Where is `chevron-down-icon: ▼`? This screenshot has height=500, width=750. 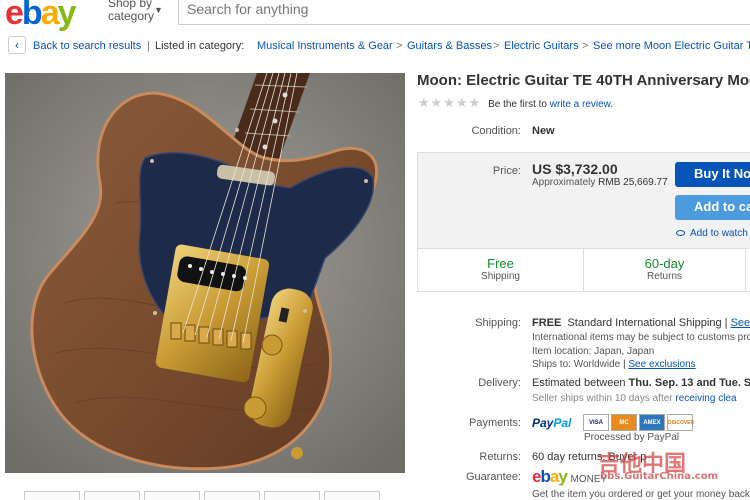 chevron-down-icon: ▼ is located at coordinates (158, 10).